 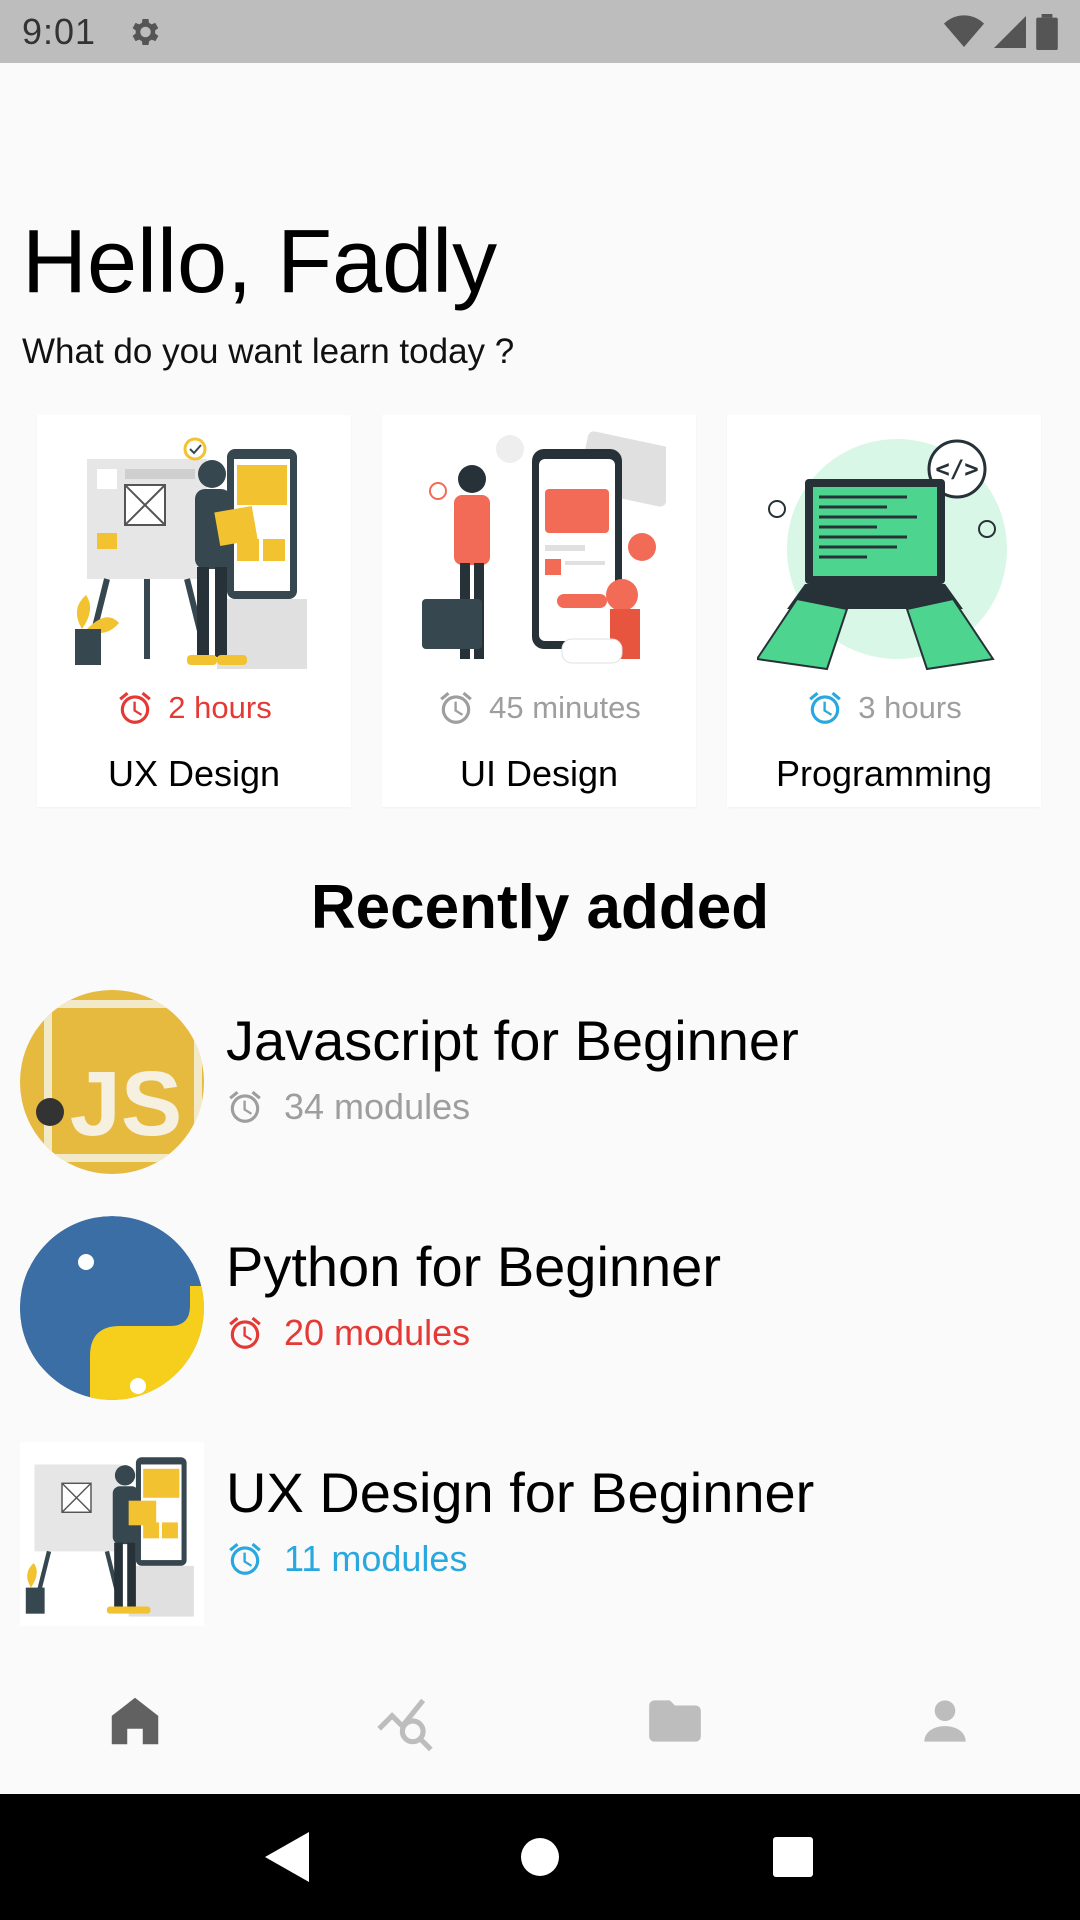 I want to click on course-title: UX Design, so click(x=194, y=773).